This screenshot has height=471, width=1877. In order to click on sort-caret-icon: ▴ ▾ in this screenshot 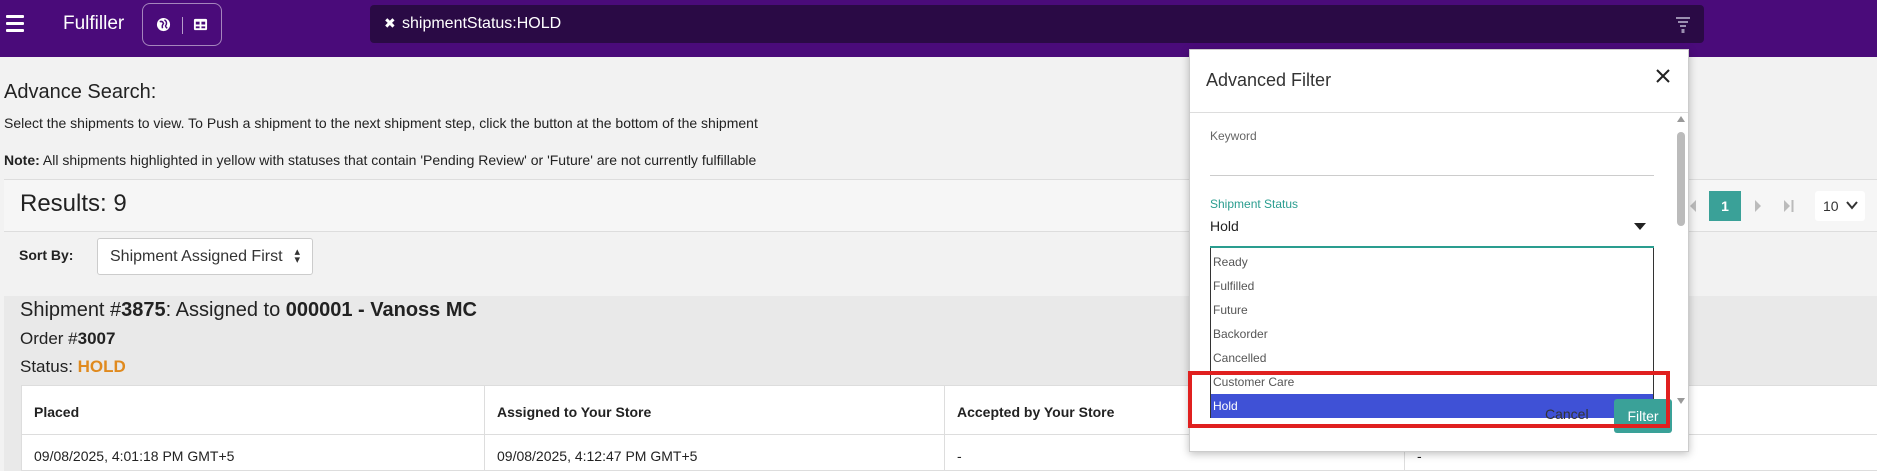, I will do `click(297, 256)`.